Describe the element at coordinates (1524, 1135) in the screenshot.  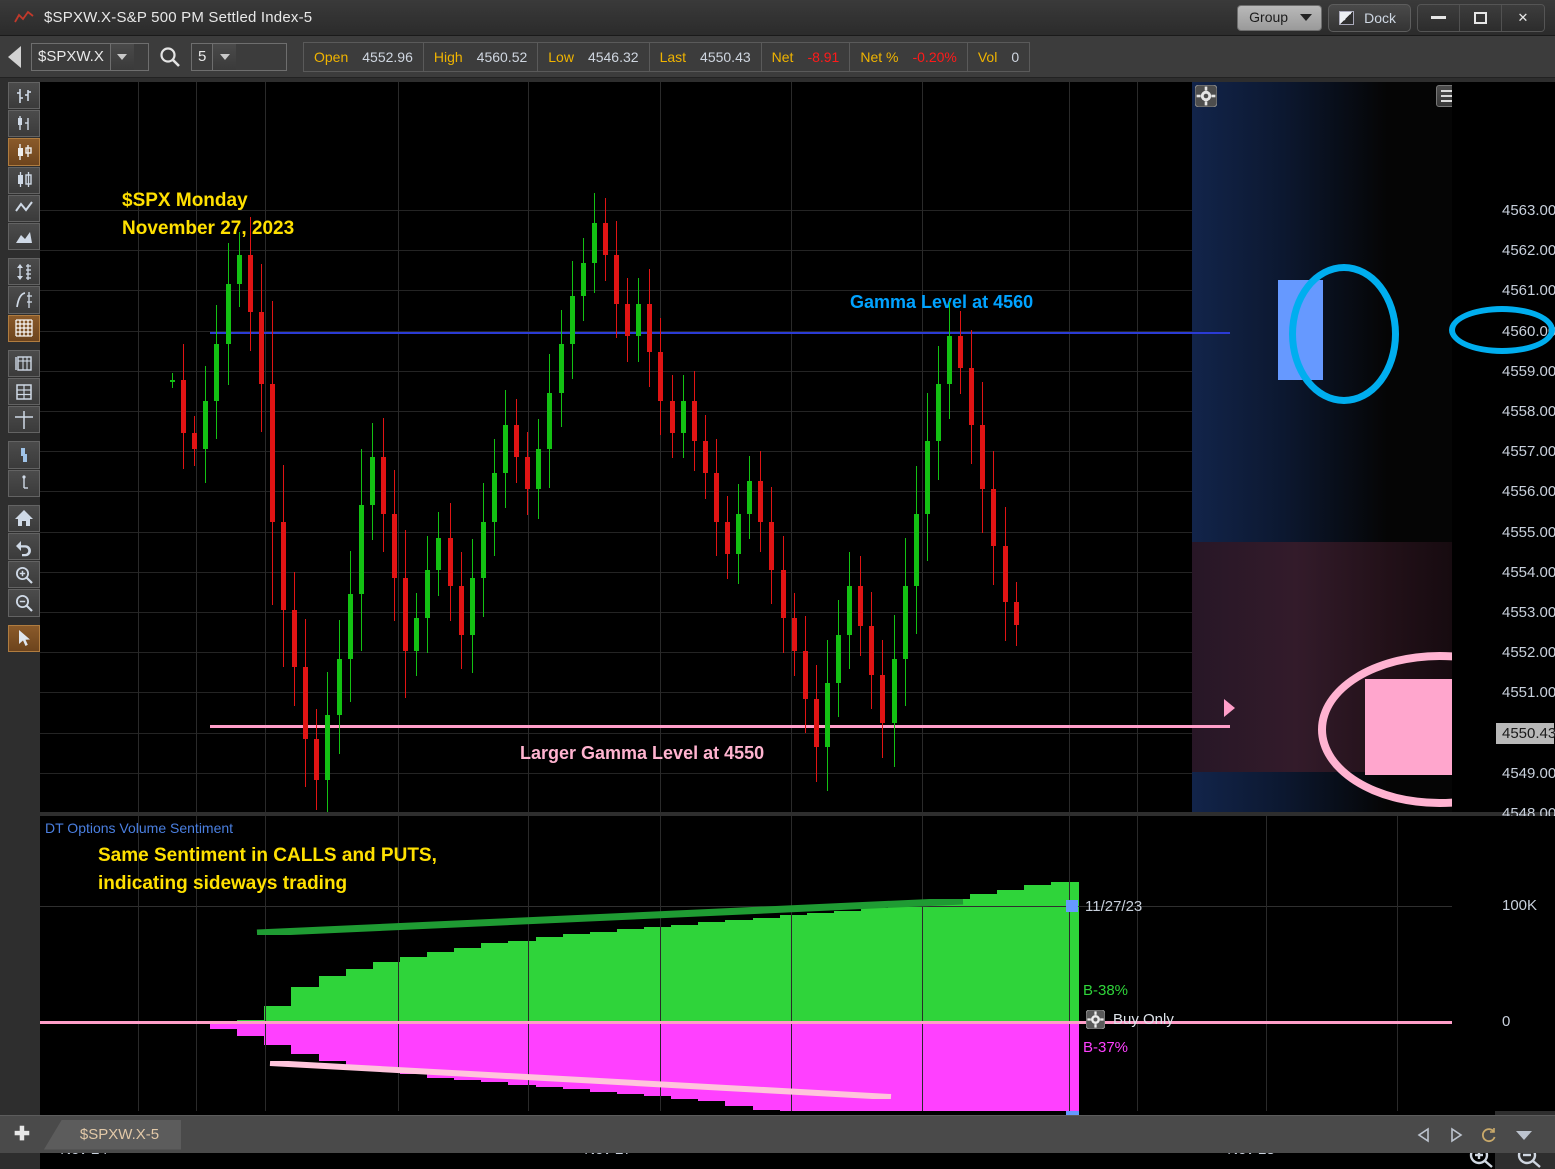
I see `dropdown-icon` at that location.